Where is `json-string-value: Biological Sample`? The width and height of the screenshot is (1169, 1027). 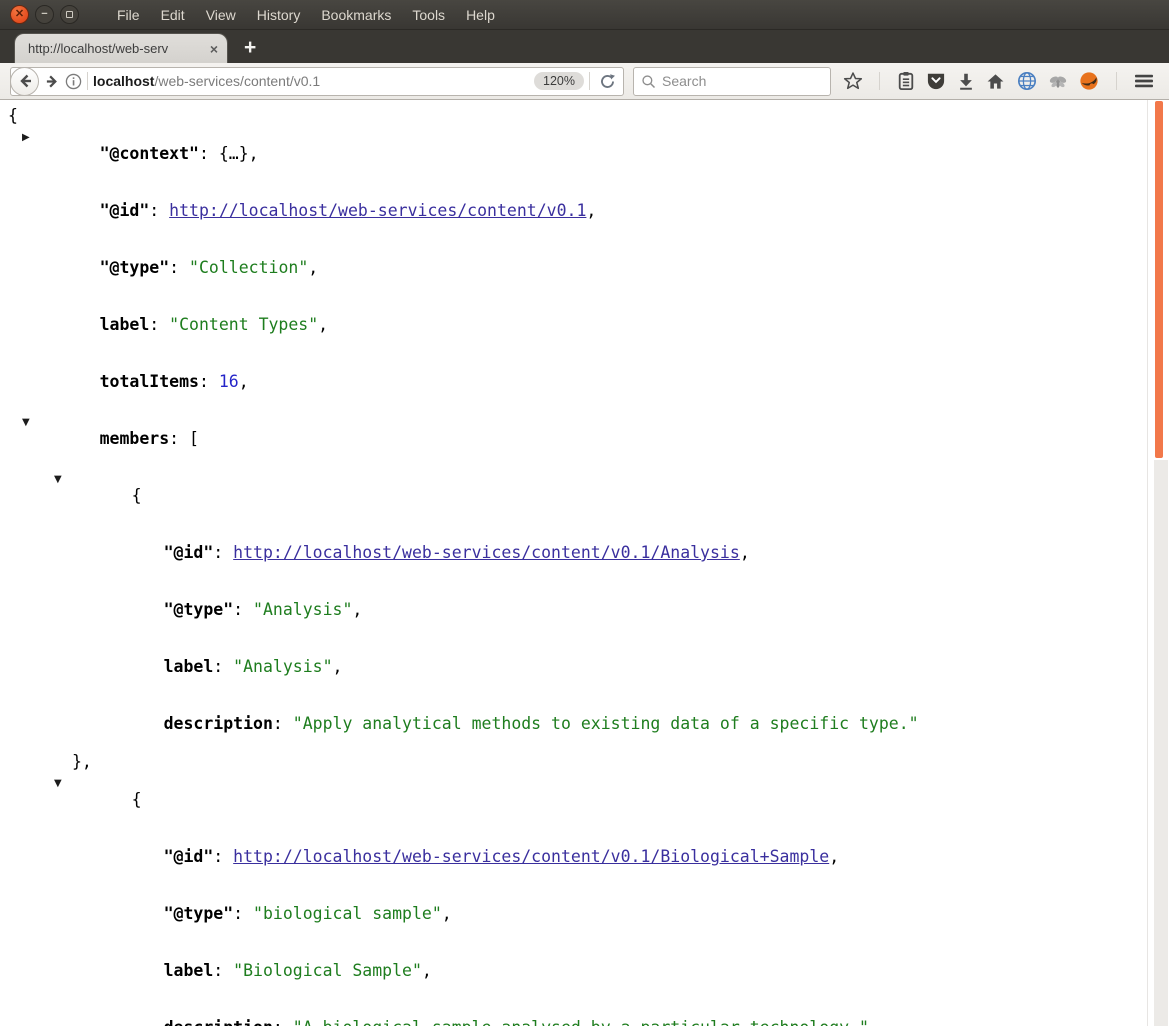
json-string-value: Biological Sample is located at coordinates (327, 970).